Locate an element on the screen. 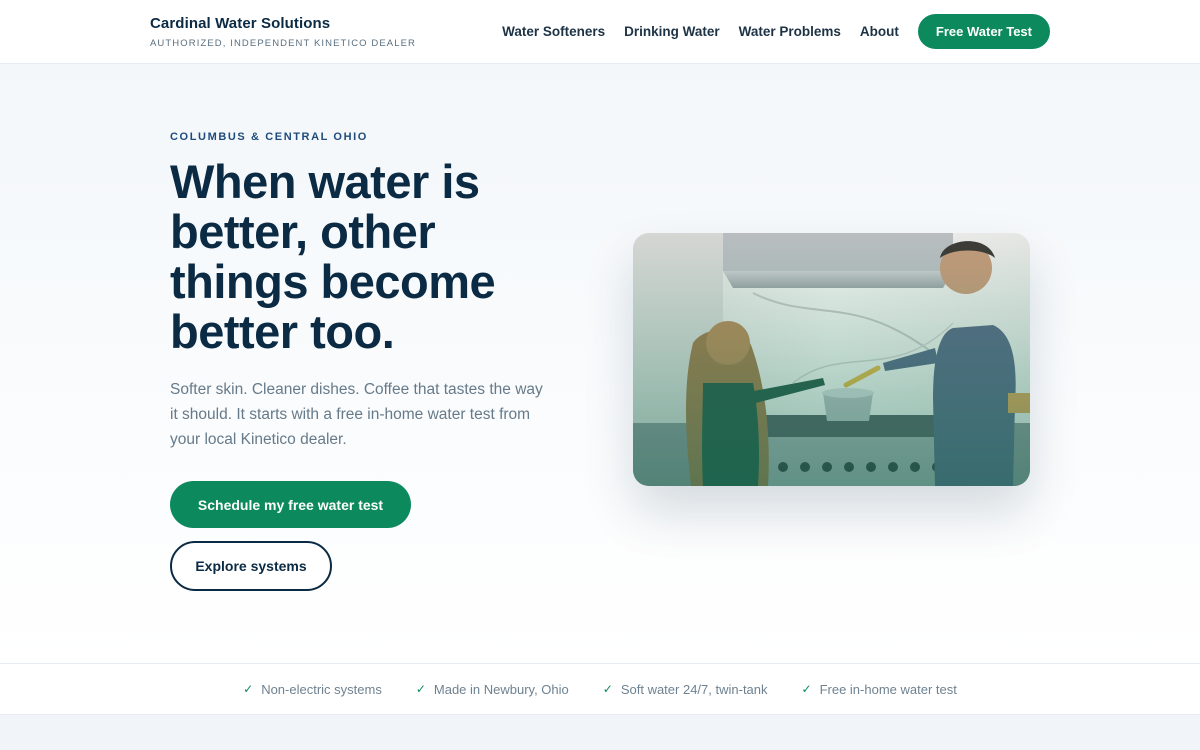 The width and height of the screenshot is (1200, 750). brand-tagline: AUTHORIZED, INDEPENDENT KINETICO DEALER is located at coordinates (283, 43).